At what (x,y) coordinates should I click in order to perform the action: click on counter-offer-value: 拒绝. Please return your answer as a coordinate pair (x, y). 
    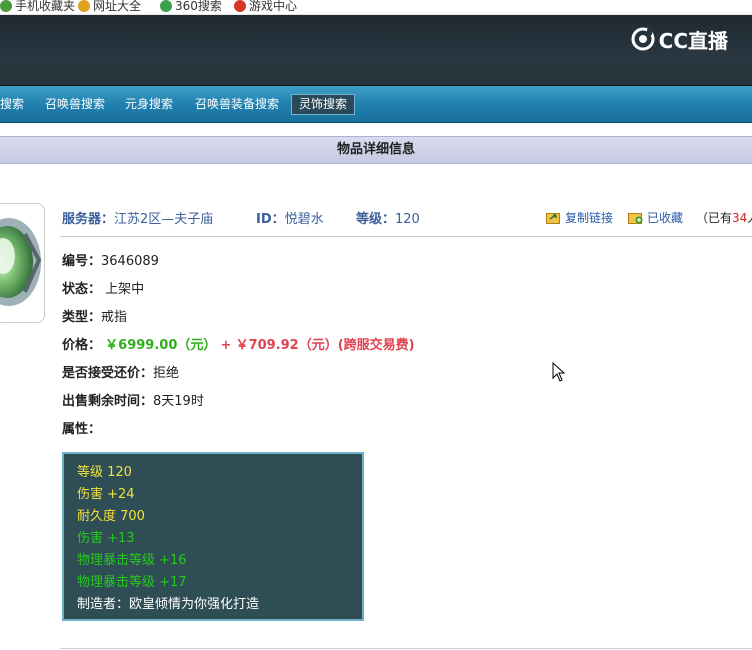
    Looking at the image, I should click on (166, 373).